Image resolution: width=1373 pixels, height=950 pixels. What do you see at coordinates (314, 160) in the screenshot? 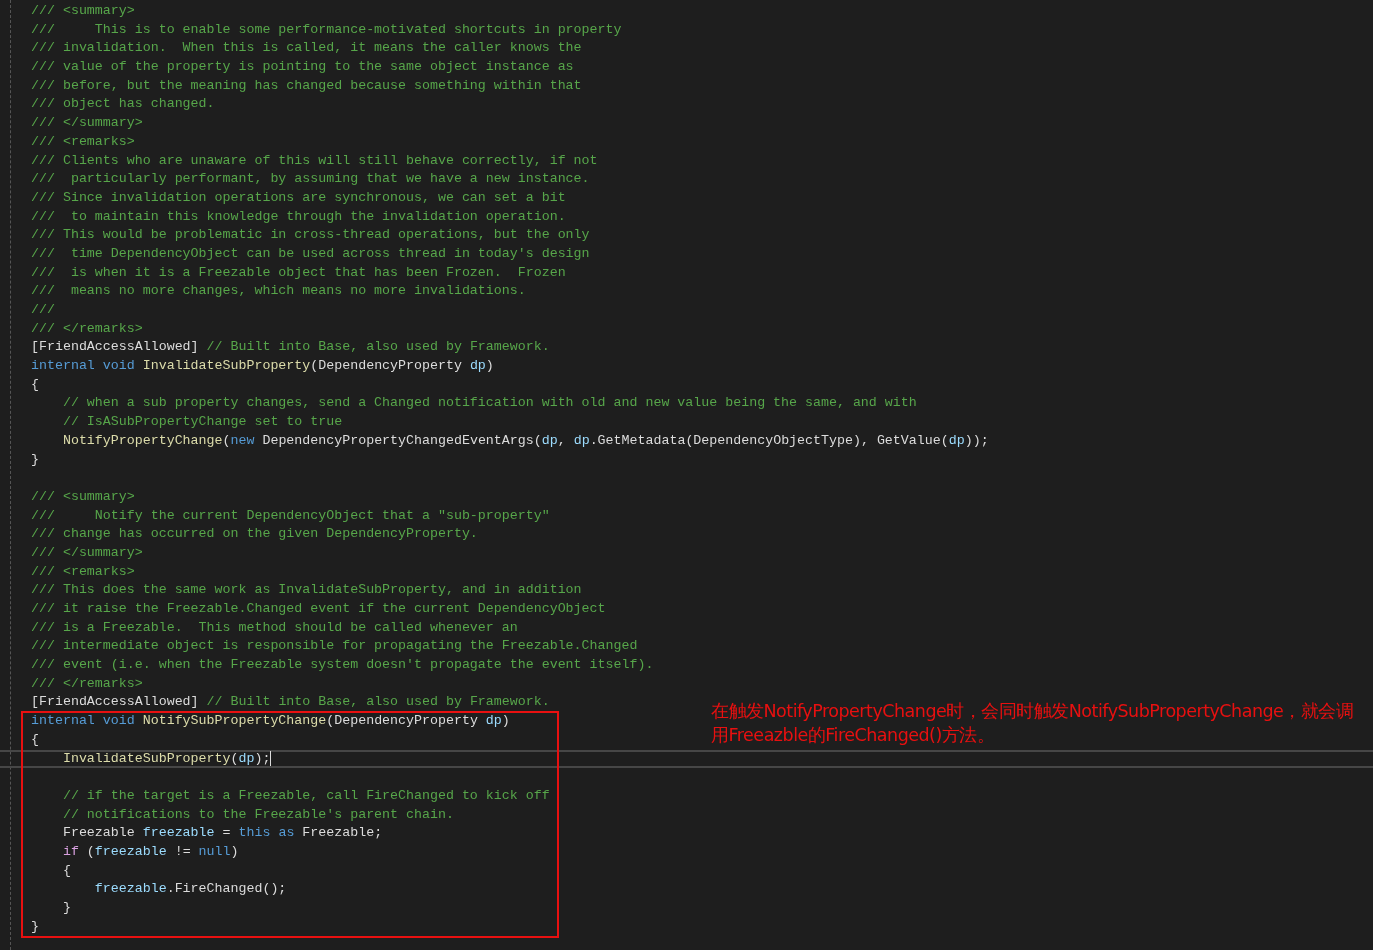
I see `code-line: /// Clients who are unaware of this will still behave correctly, if not` at bounding box center [314, 160].